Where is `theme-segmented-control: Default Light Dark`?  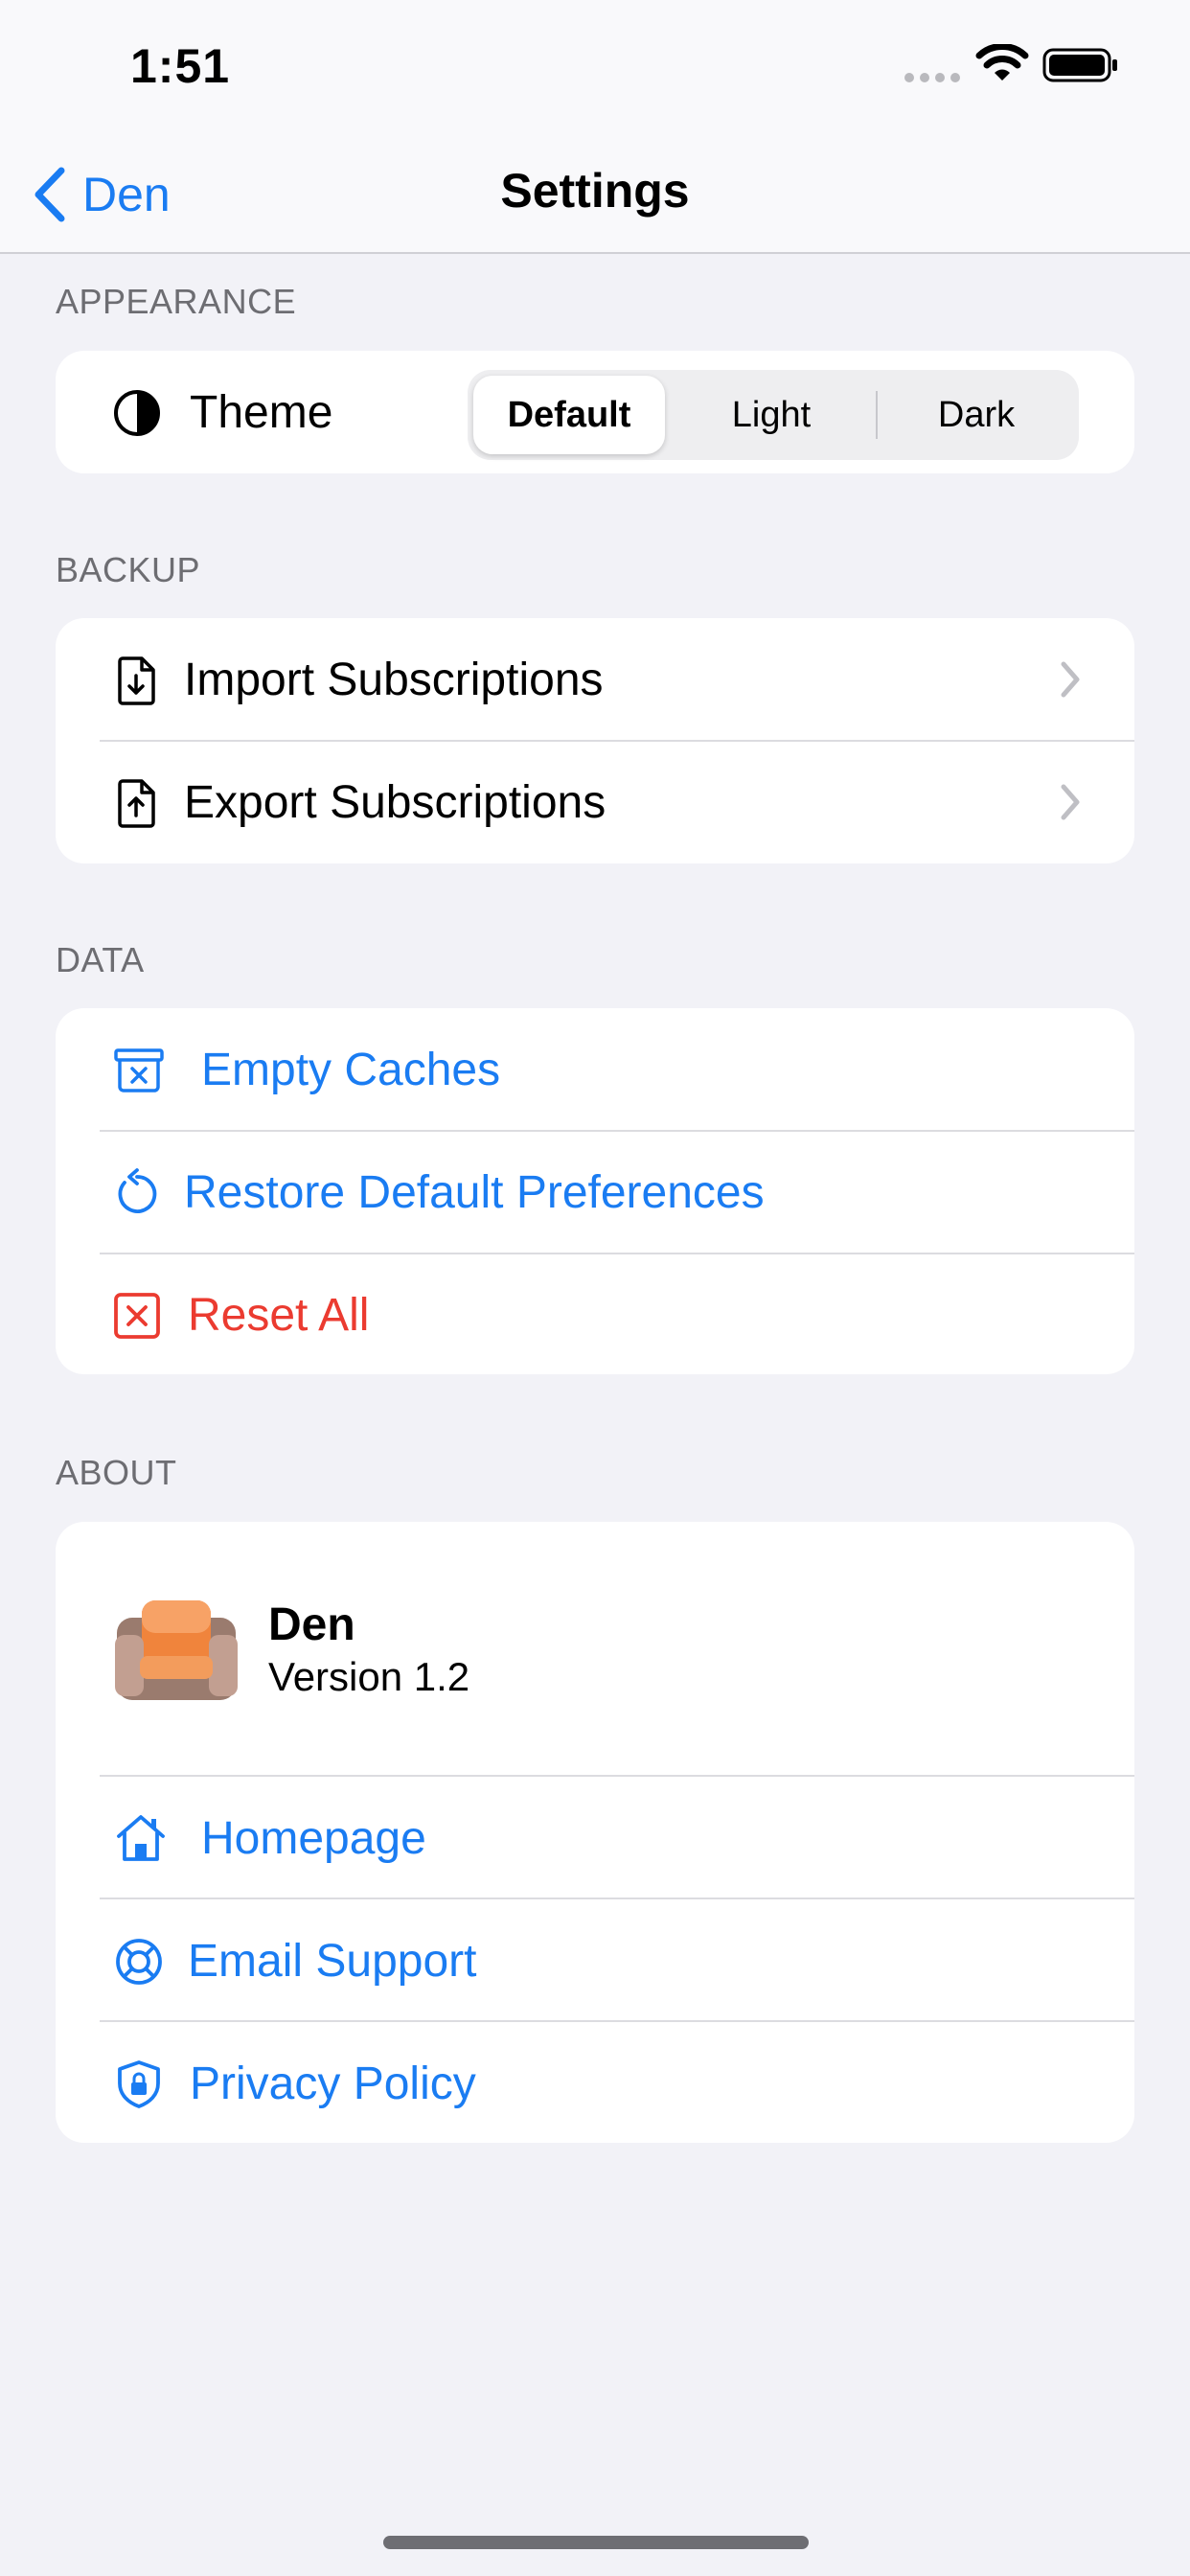
theme-segmented-control: Default Light Dark is located at coordinates (774, 415).